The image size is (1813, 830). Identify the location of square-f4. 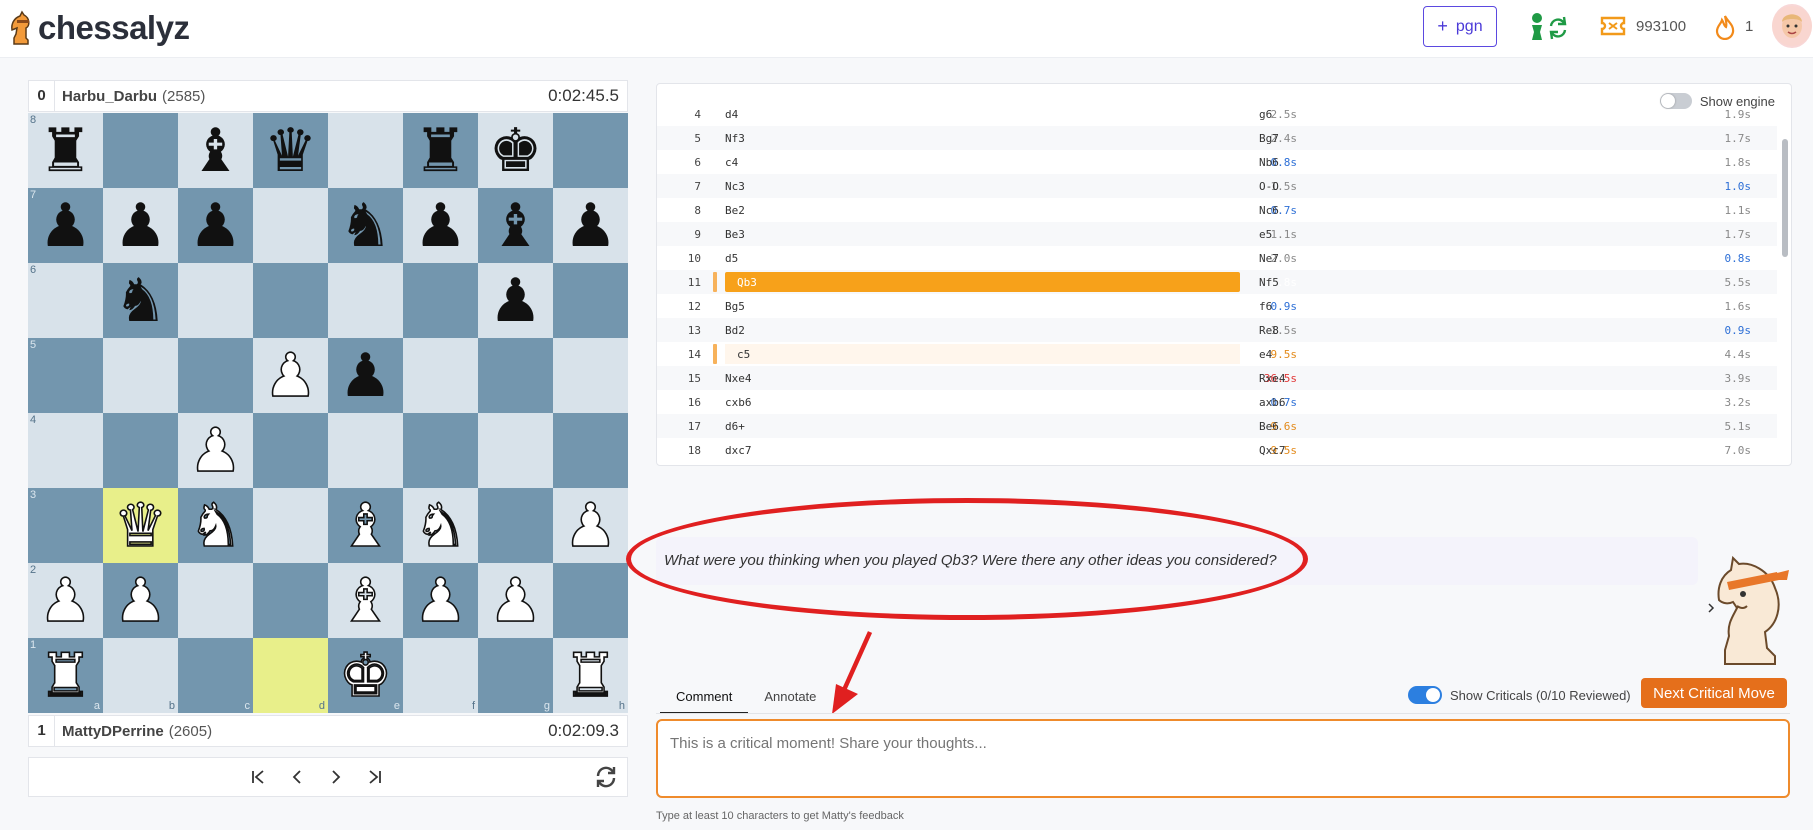
(440, 450).